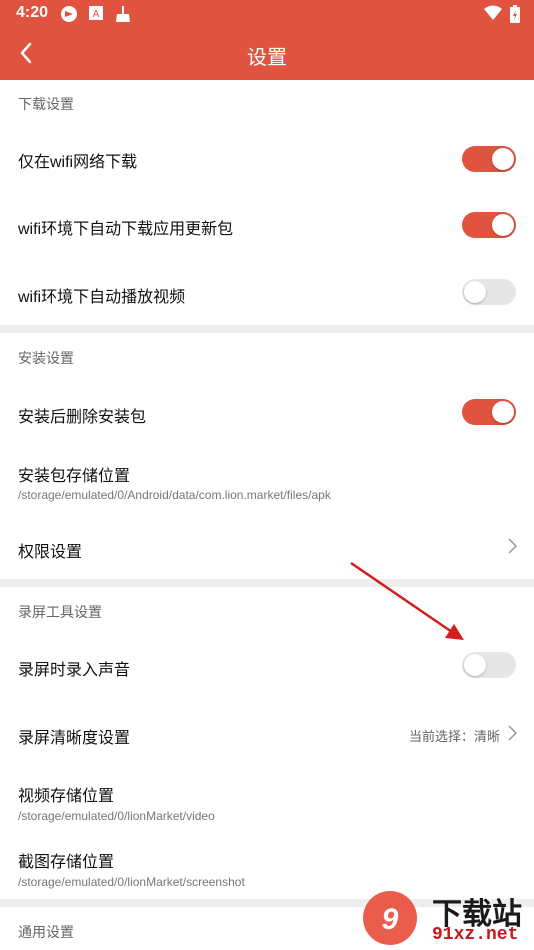 The width and height of the screenshot is (534, 950). What do you see at coordinates (515, 16) in the screenshot?
I see `battery-icon` at bounding box center [515, 16].